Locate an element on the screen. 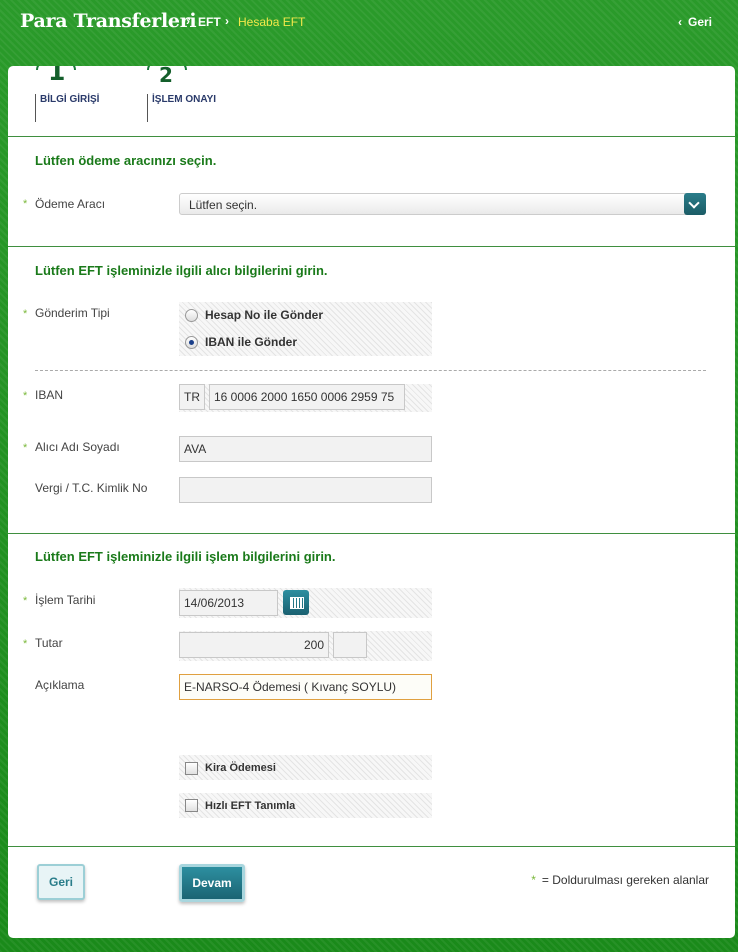 The height and width of the screenshot is (952, 738). iban-input: 16 0006 2000 1650 0006 2959 75 is located at coordinates (307, 397).